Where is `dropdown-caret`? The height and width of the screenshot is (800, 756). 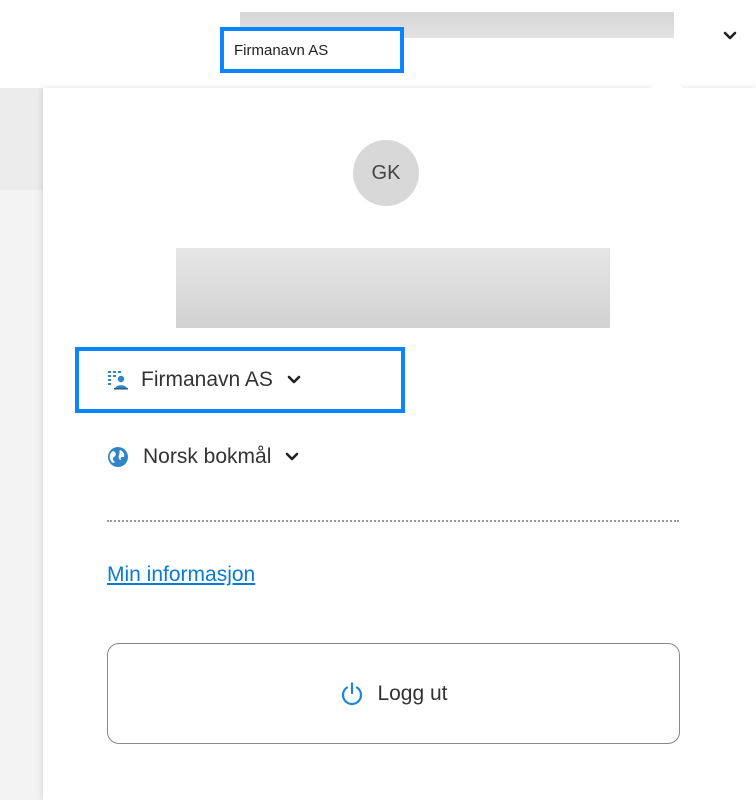 dropdown-caret is located at coordinates (667, 81).